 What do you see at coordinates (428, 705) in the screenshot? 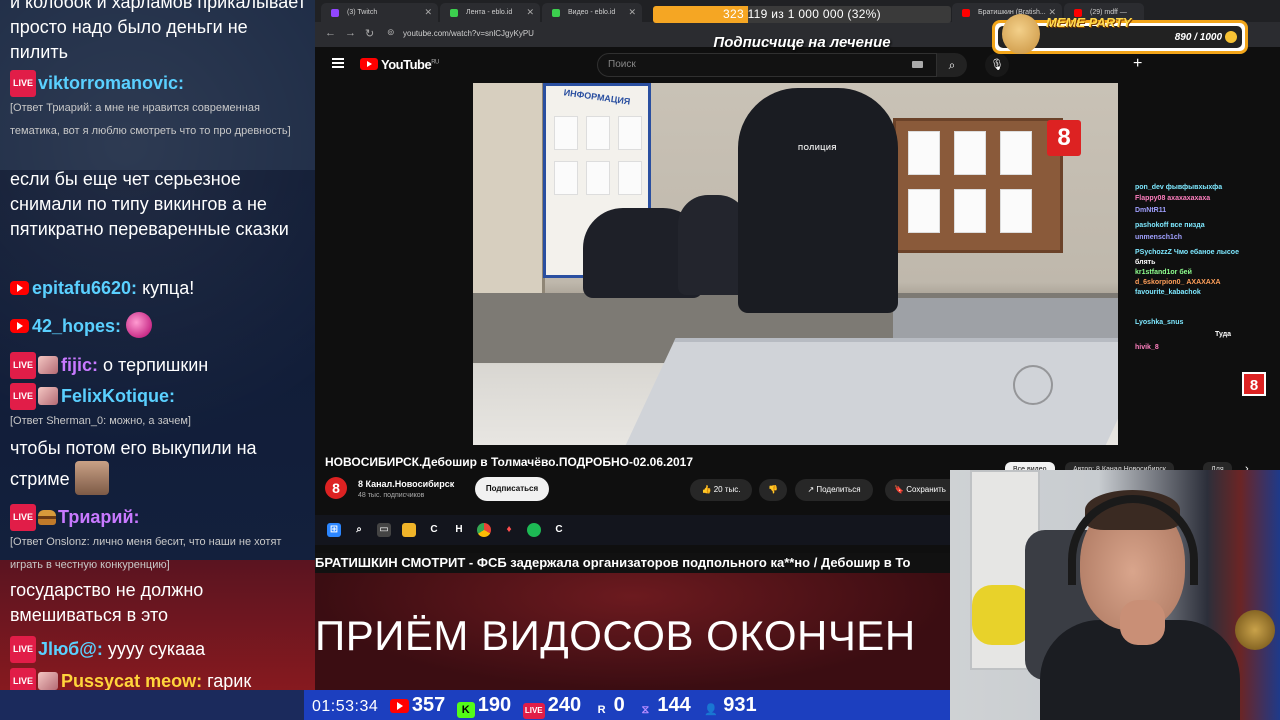
I see `stat-value: 357` at bounding box center [428, 705].